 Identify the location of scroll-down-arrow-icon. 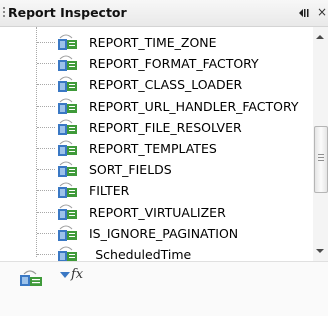
(320, 251).